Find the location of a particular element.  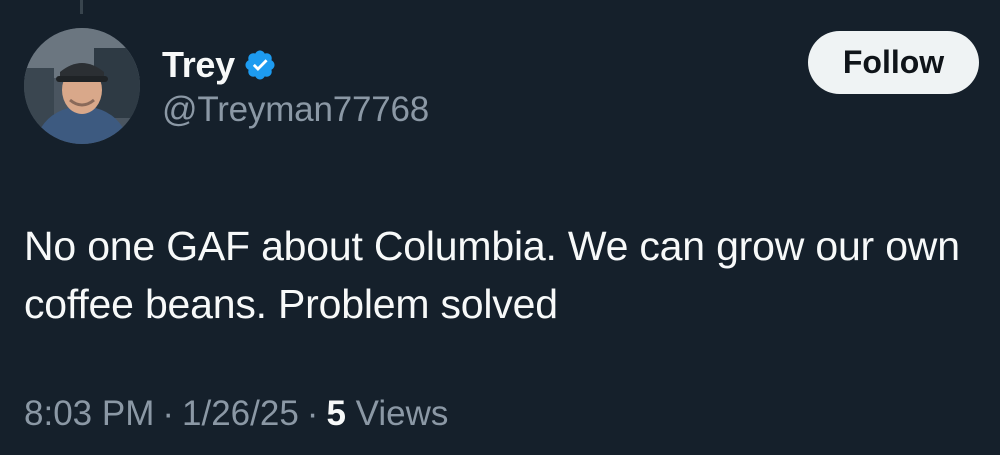

avatar is located at coordinates (82, 86).